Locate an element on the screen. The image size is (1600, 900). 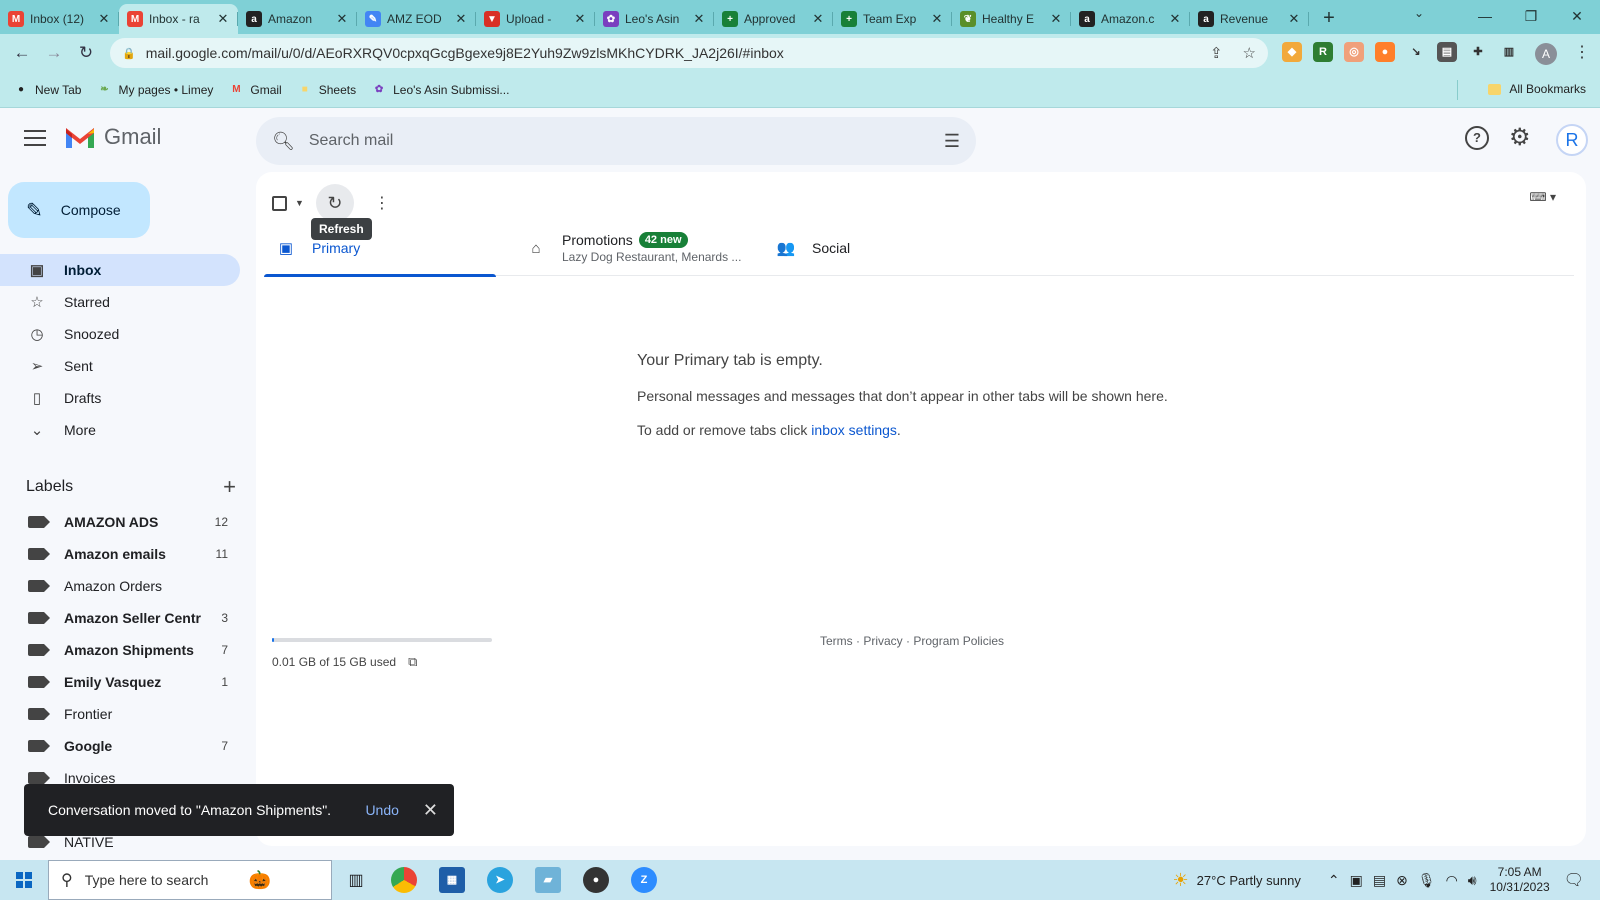
bookmark-item: M Gmail is located at coordinates (255, 90).